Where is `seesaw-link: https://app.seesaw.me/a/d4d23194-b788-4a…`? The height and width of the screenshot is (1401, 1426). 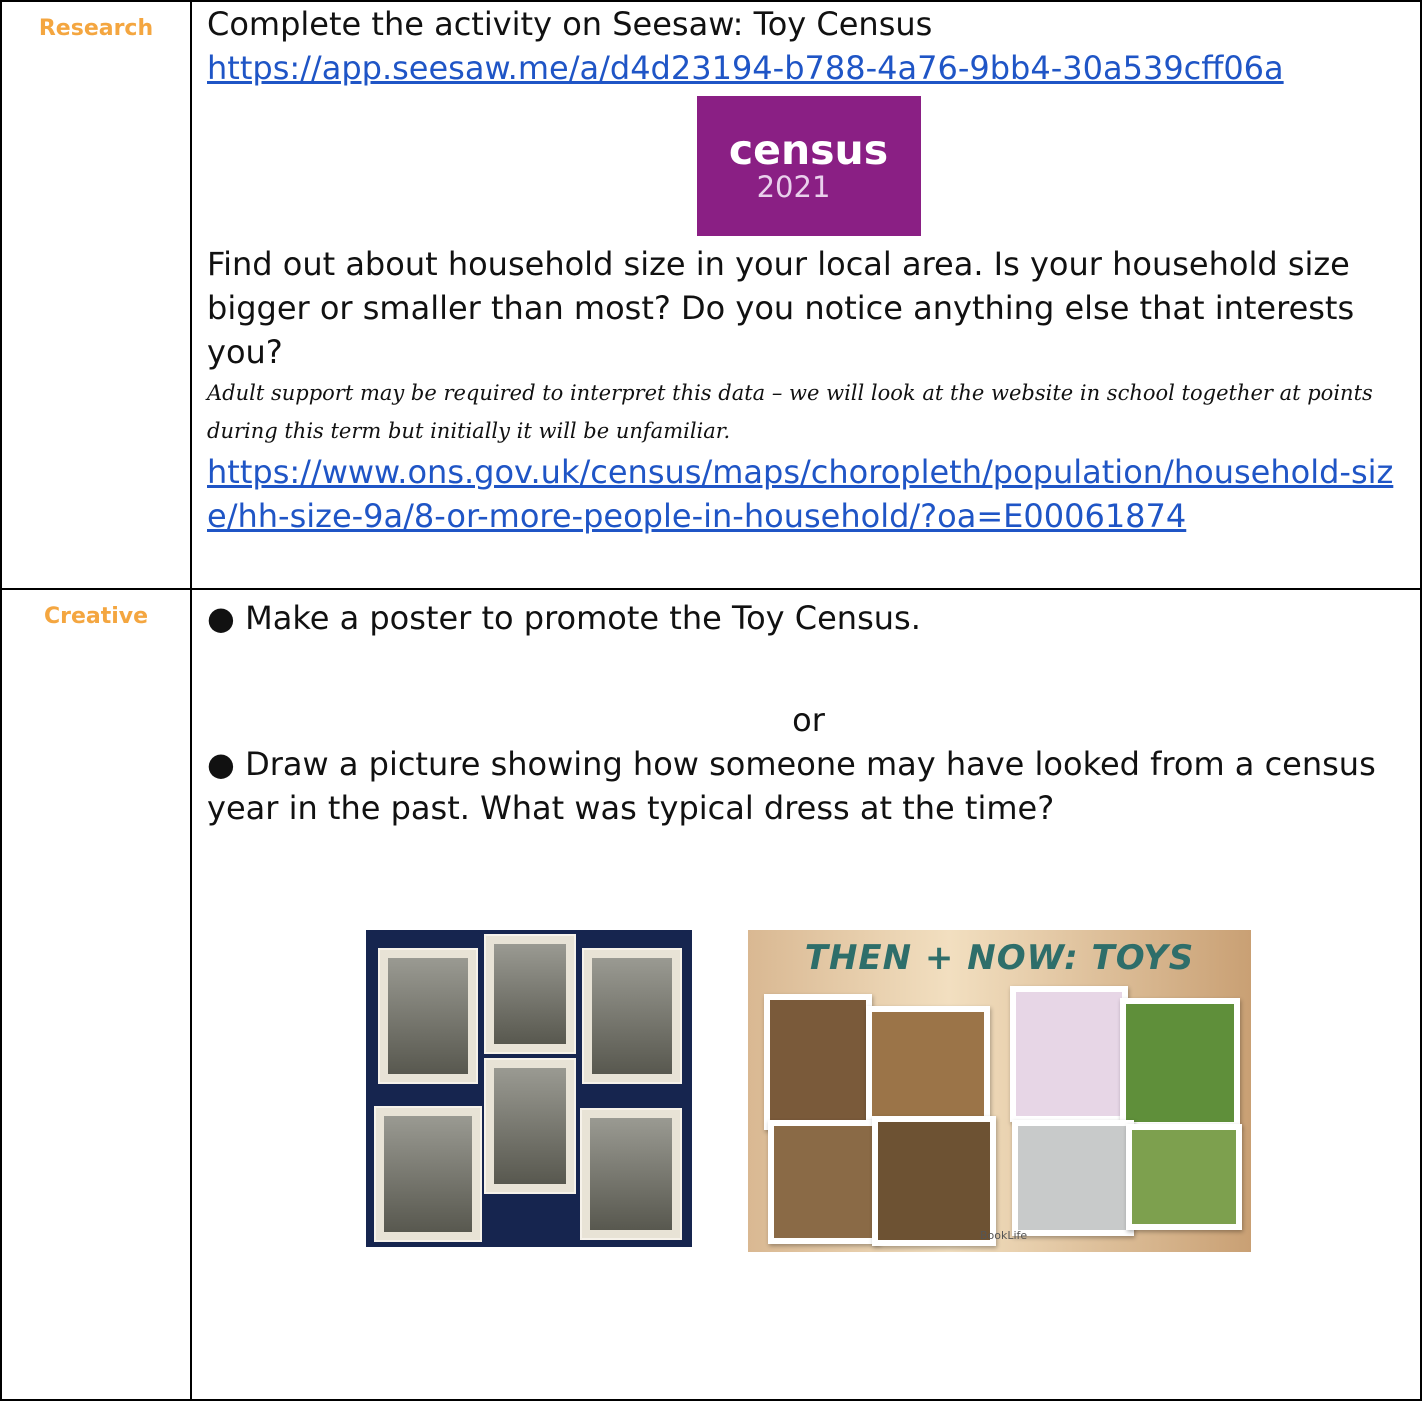 seesaw-link: https://app.seesaw.me/a/d4d23194-b788-4a… is located at coordinates (745, 68).